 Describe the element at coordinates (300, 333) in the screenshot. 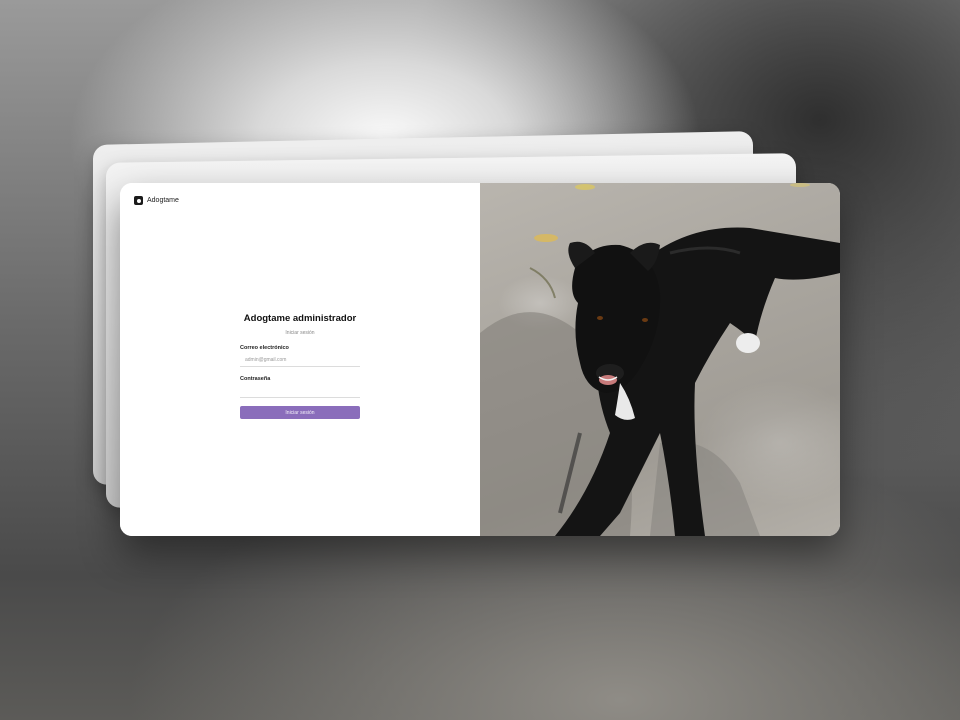

I see `page-subtitle: Iniciar sesión` at that location.